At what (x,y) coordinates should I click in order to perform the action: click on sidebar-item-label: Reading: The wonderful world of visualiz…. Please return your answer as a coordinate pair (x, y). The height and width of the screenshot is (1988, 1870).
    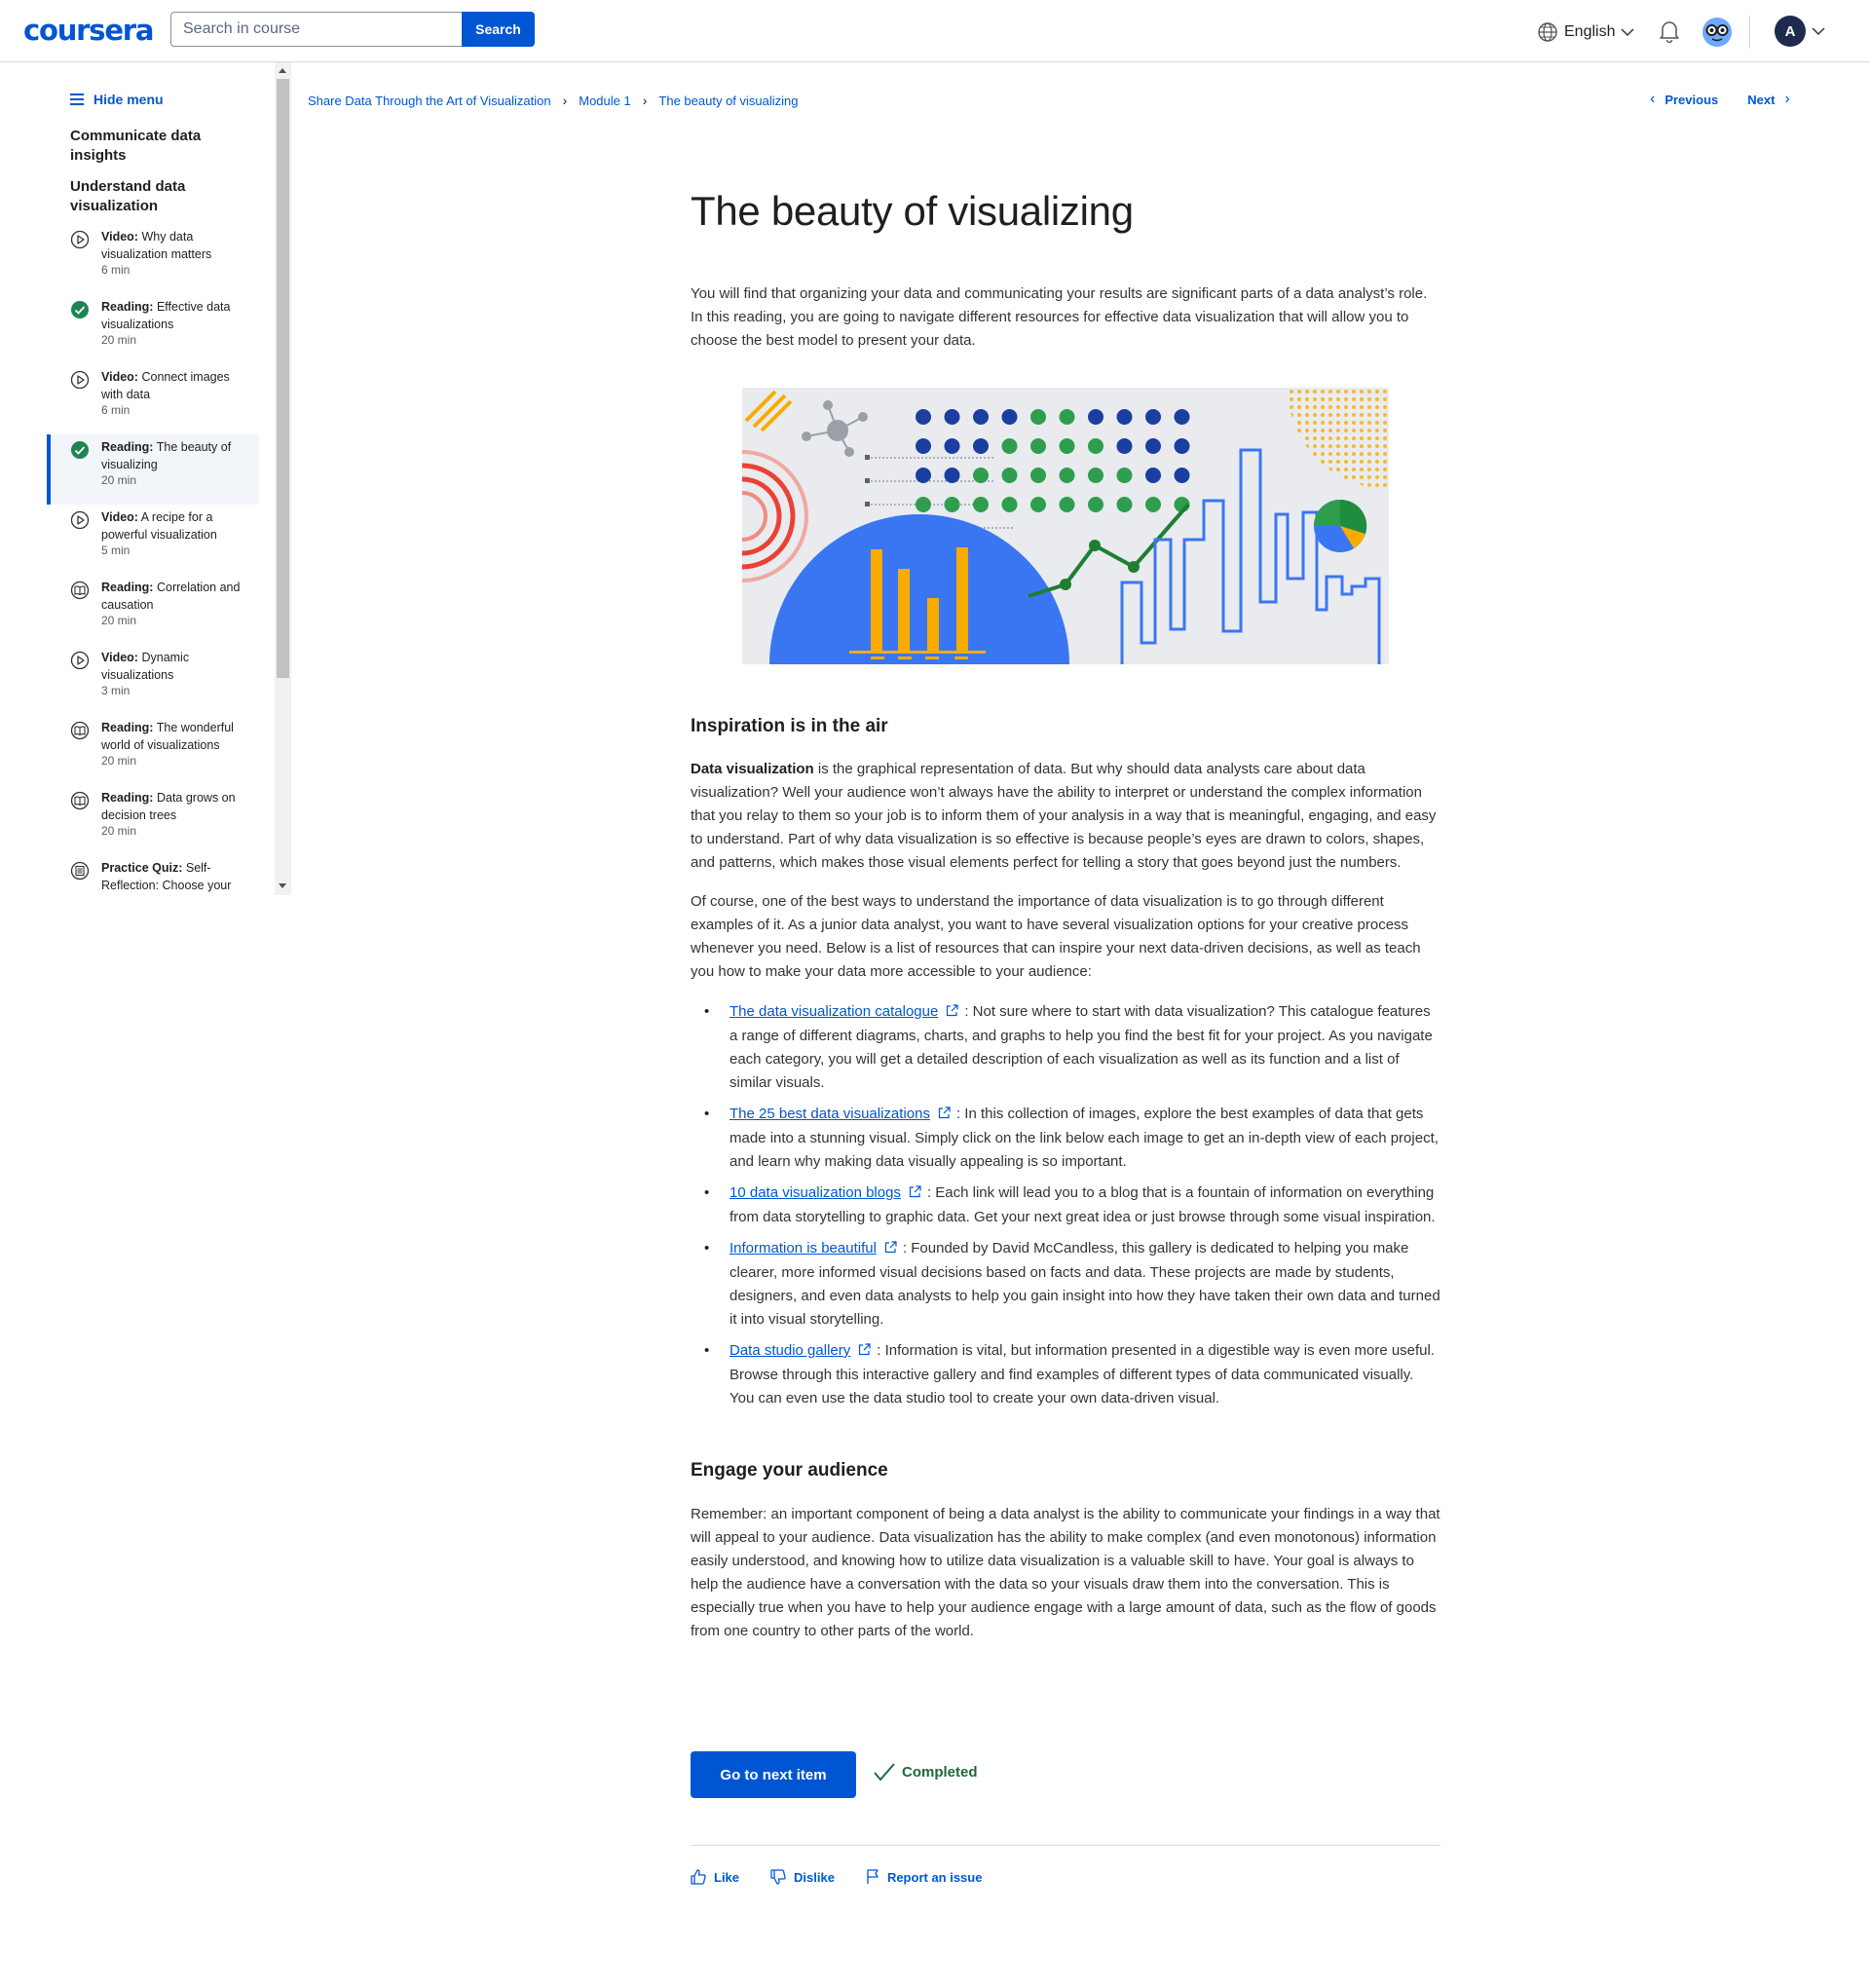
    Looking at the image, I should click on (174, 736).